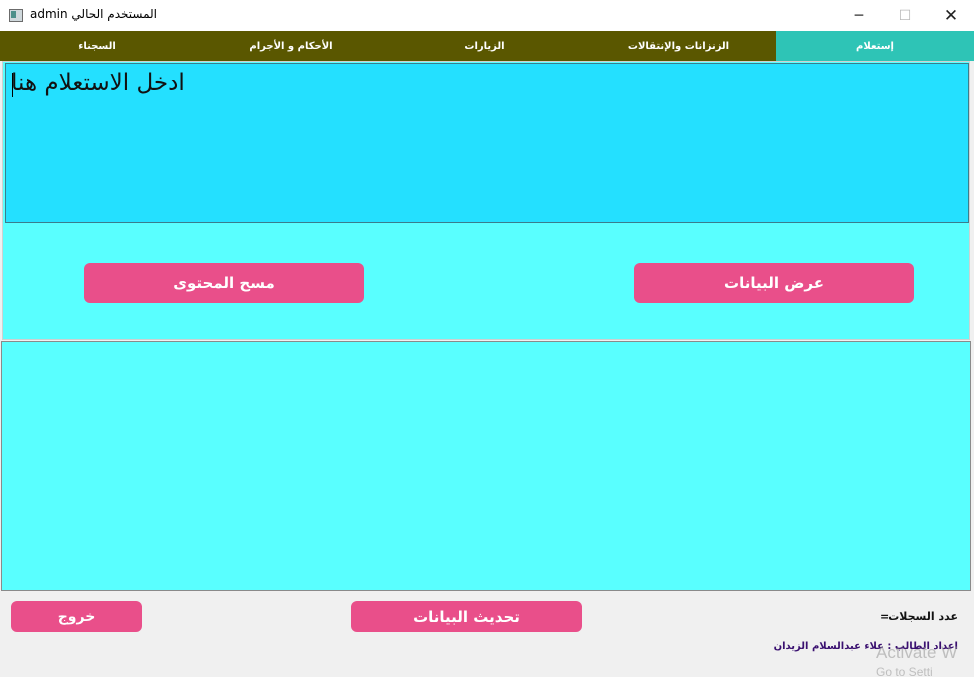 This screenshot has height=677, width=974. I want to click on window-title: المستخدم الحالي admin, so click(94, 14).